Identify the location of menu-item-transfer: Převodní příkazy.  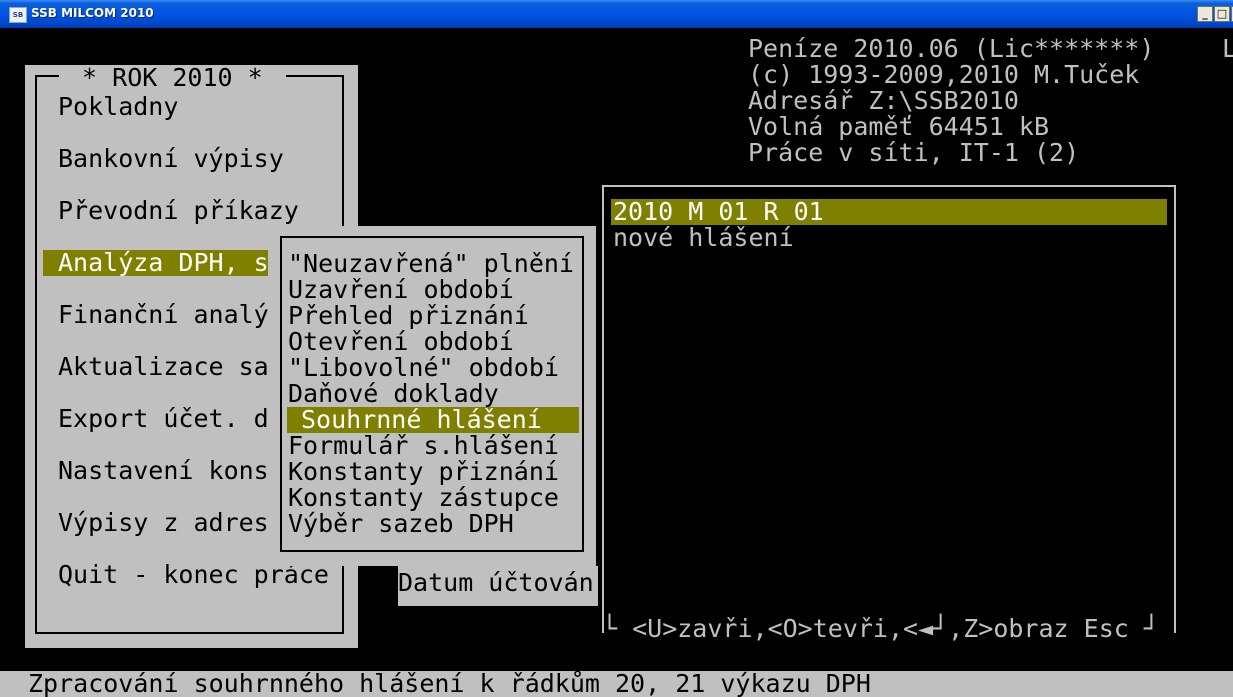
(178, 211).